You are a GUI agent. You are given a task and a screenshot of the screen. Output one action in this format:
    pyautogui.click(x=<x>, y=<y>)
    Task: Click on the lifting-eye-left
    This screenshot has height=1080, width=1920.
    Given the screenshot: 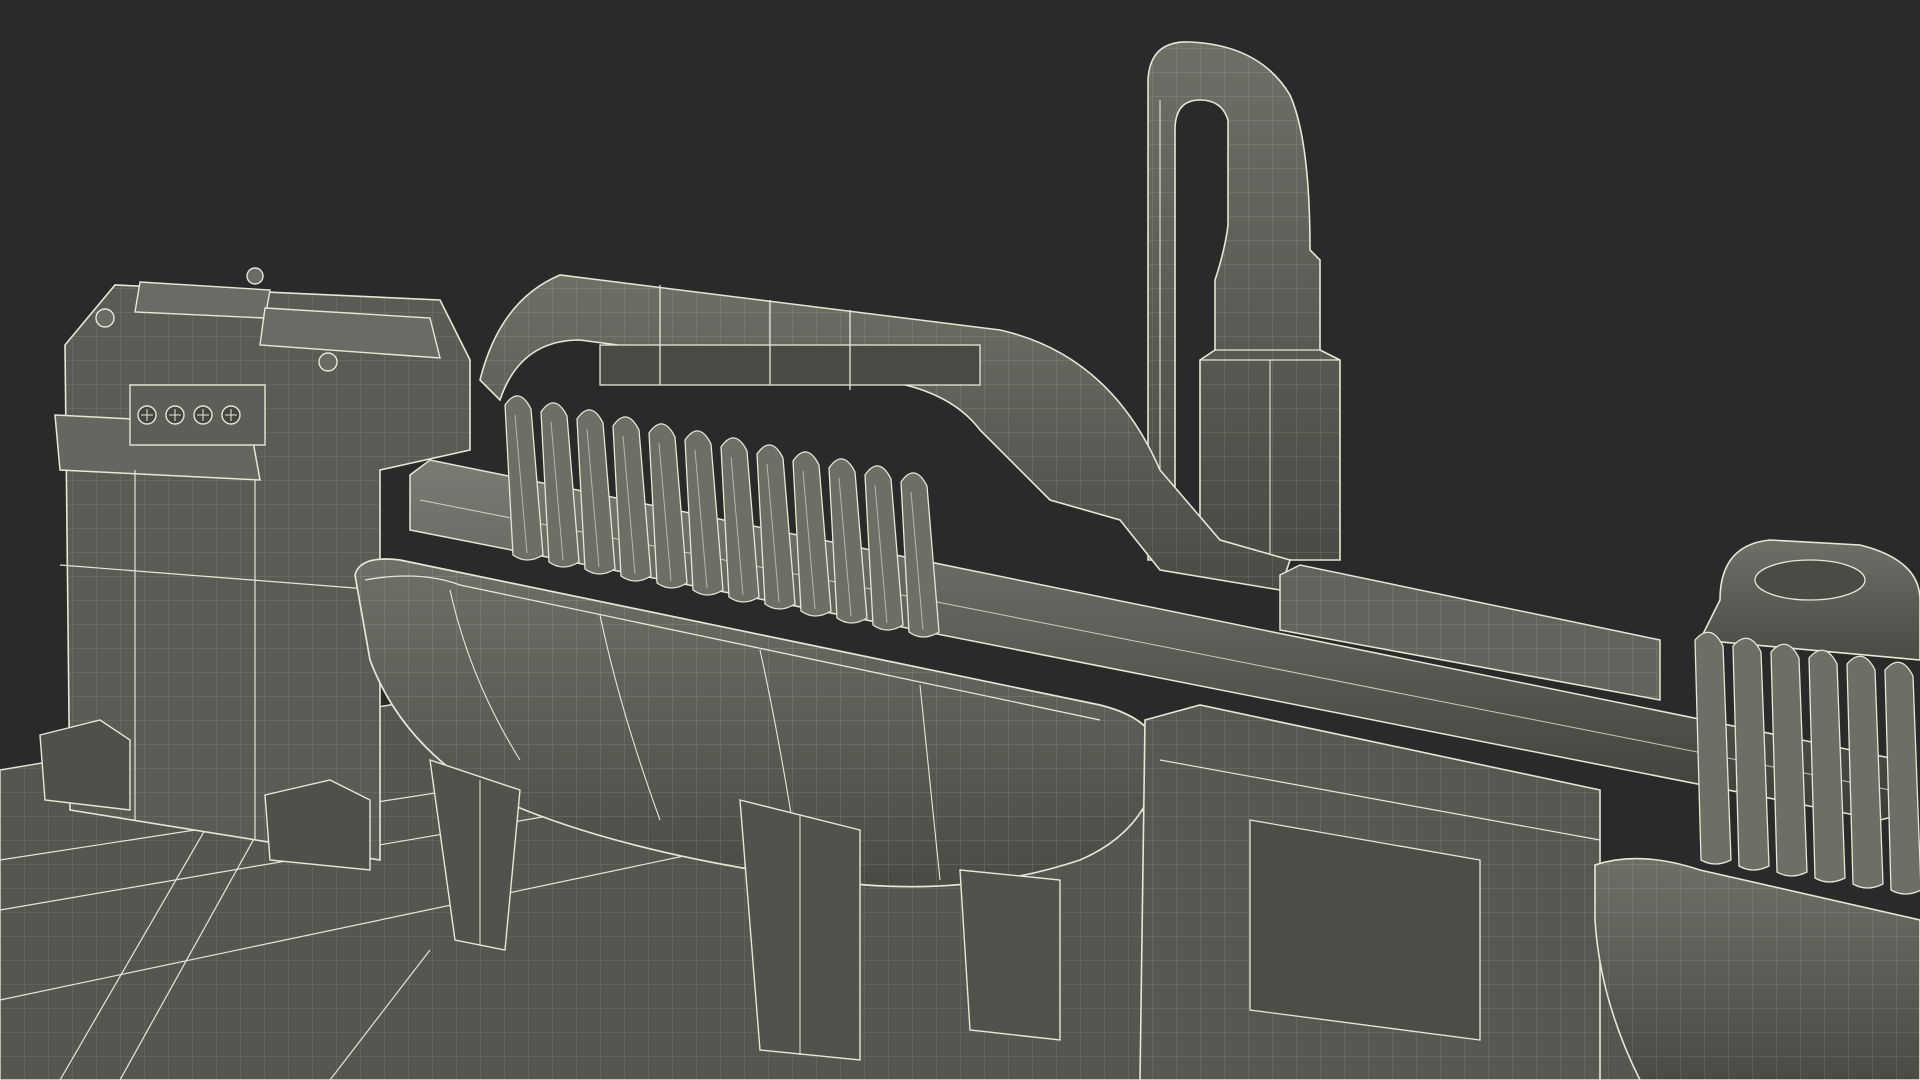 What is the action you would take?
    pyautogui.click(x=105, y=318)
    